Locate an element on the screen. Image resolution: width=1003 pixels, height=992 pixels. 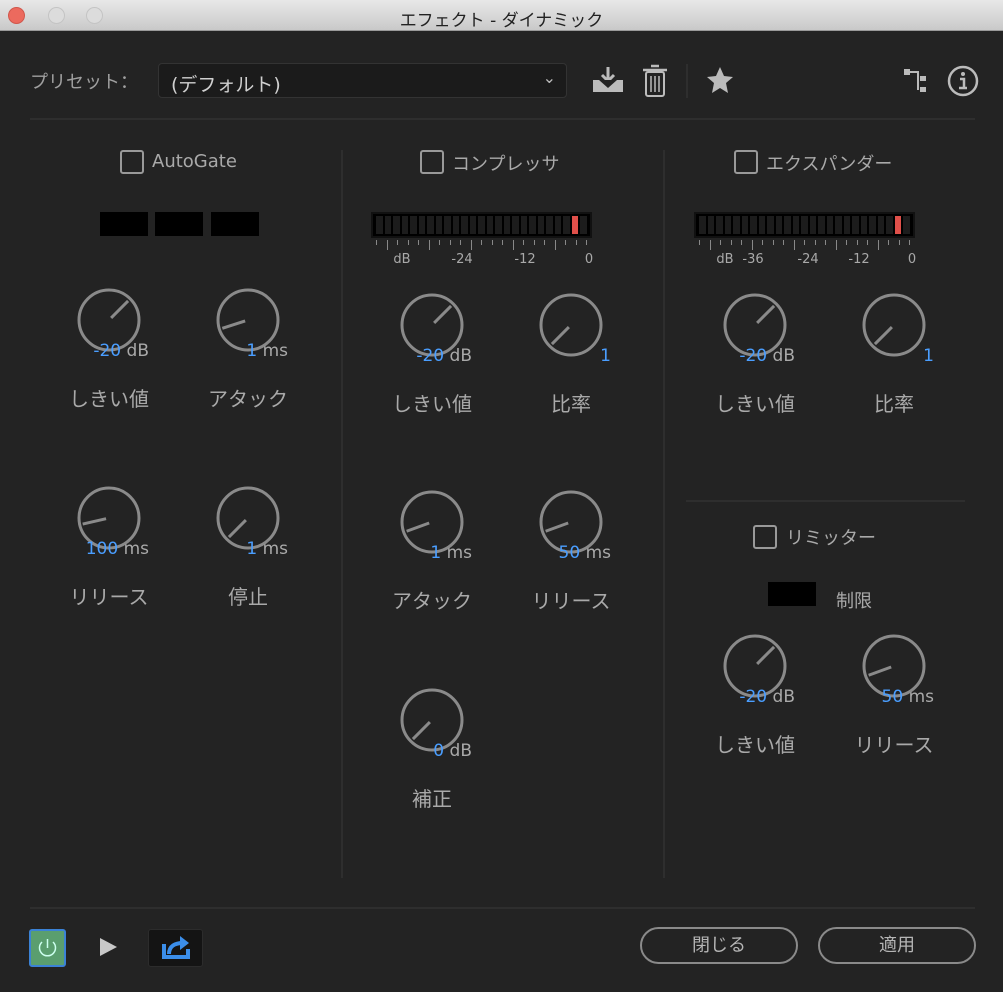
power-button is located at coordinates (47, 948).